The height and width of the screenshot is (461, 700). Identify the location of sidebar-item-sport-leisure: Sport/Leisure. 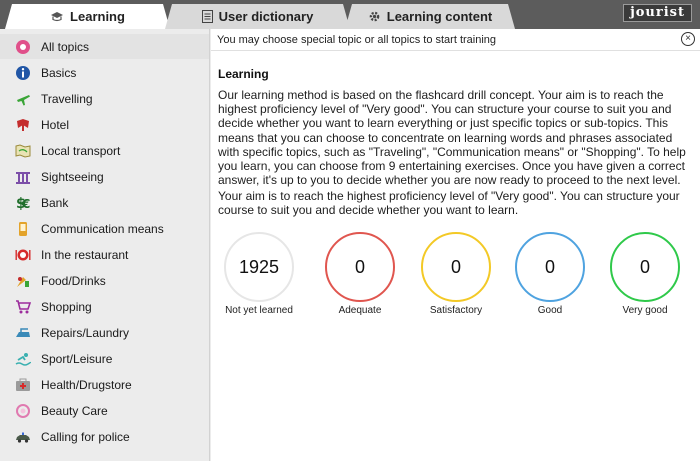
(104, 358).